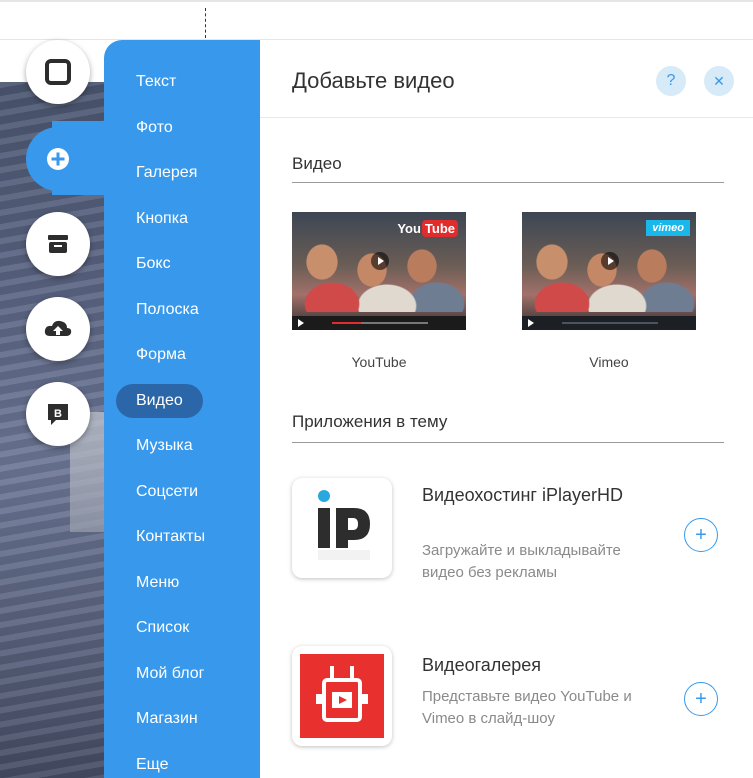 The image size is (753, 778). What do you see at coordinates (170, 674) in the screenshot?
I see `menu-item: Мой блог` at bounding box center [170, 674].